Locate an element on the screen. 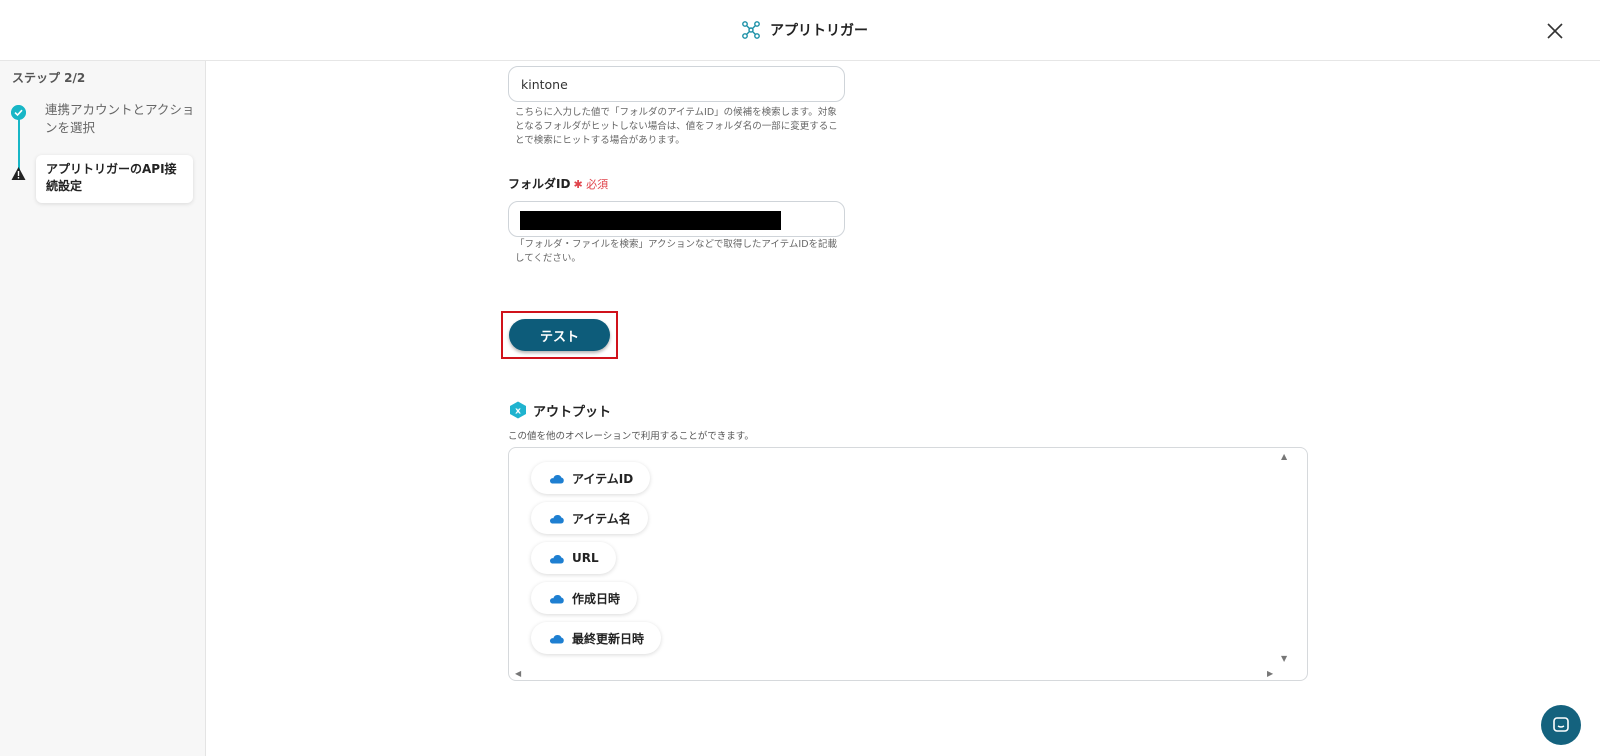 The width and height of the screenshot is (1600, 756). output-description: この値を他のオペレーションで利用することができます。 is located at coordinates (631, 436).